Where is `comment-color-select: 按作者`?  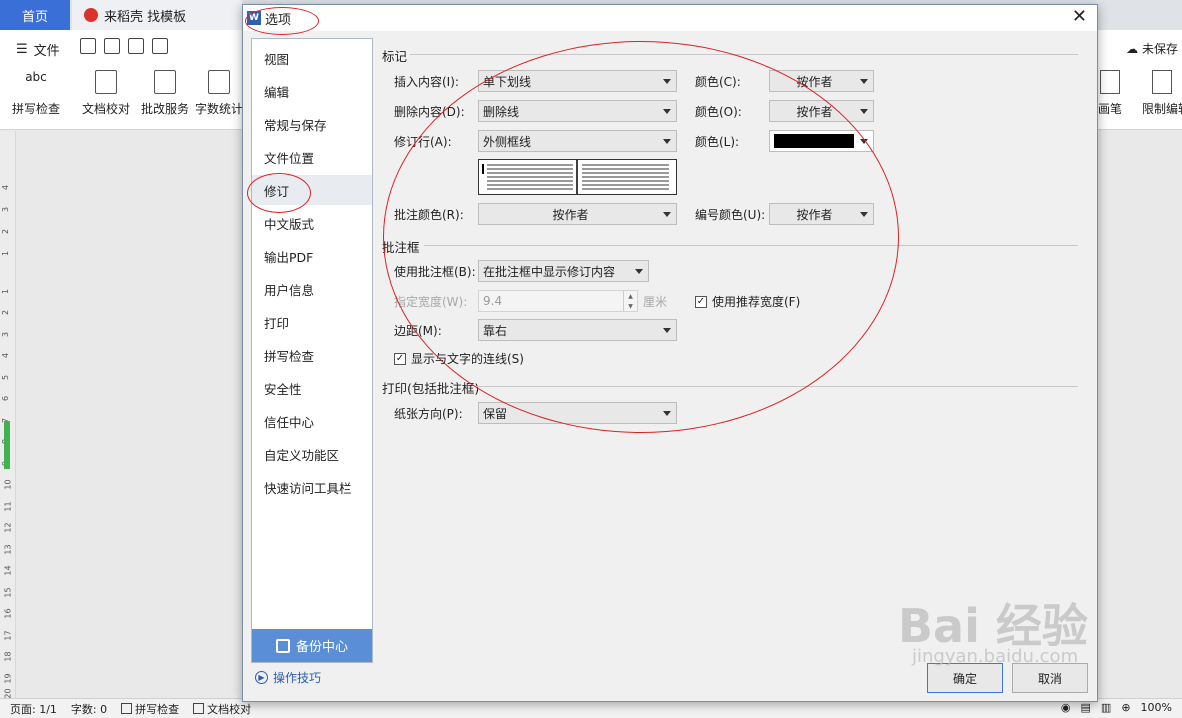
comment-color-select: 按作者 is located at coordinates (577, 214).